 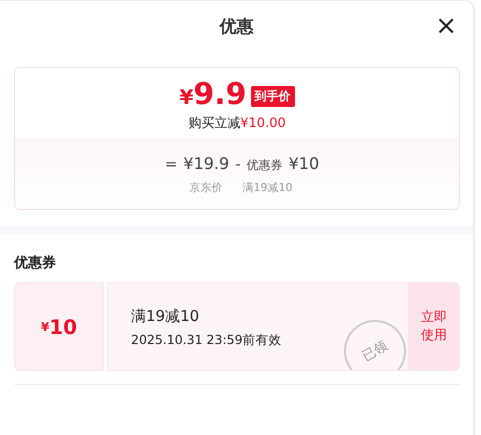 I want to click on coupon-amount: ¥10, so click(x=59, y=326).